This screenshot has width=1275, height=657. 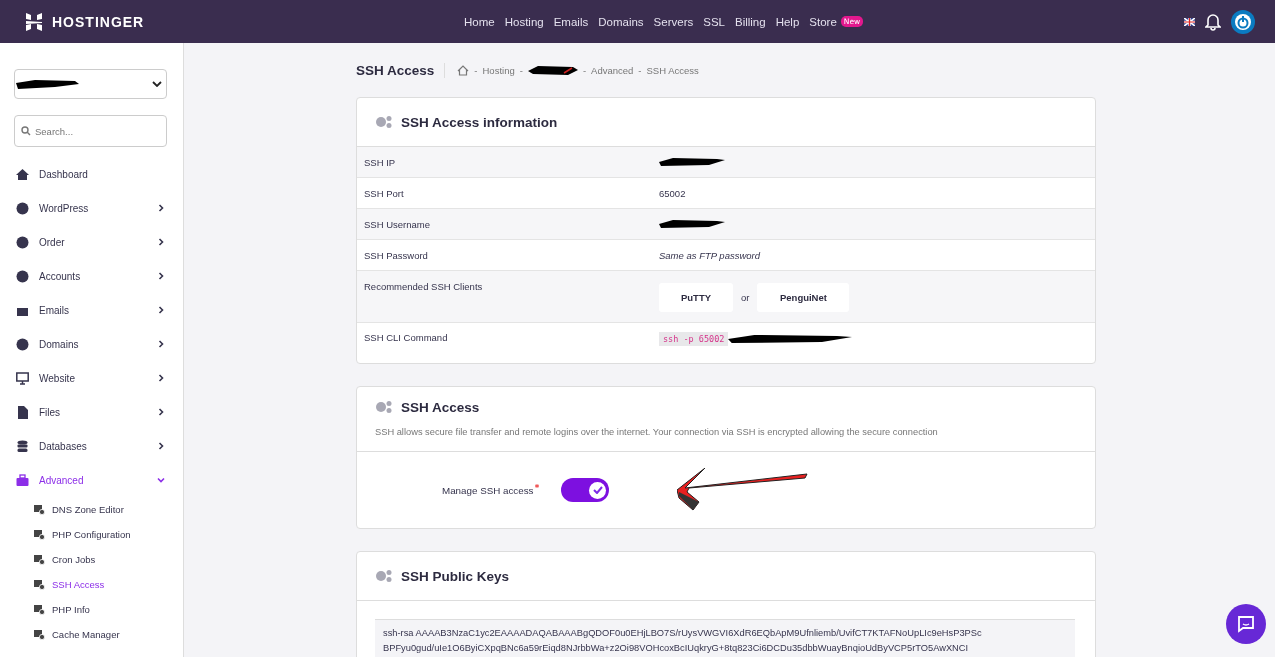 I want to click on or-text: or, so click(x=745, y=297).